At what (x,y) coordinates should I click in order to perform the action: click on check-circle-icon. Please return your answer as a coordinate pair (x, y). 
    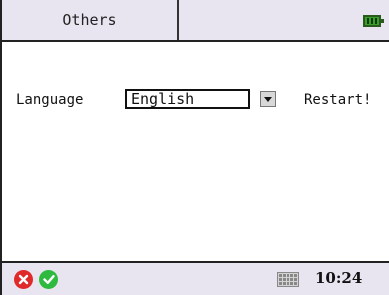
    Looking at the image, I should click on (48, 279).